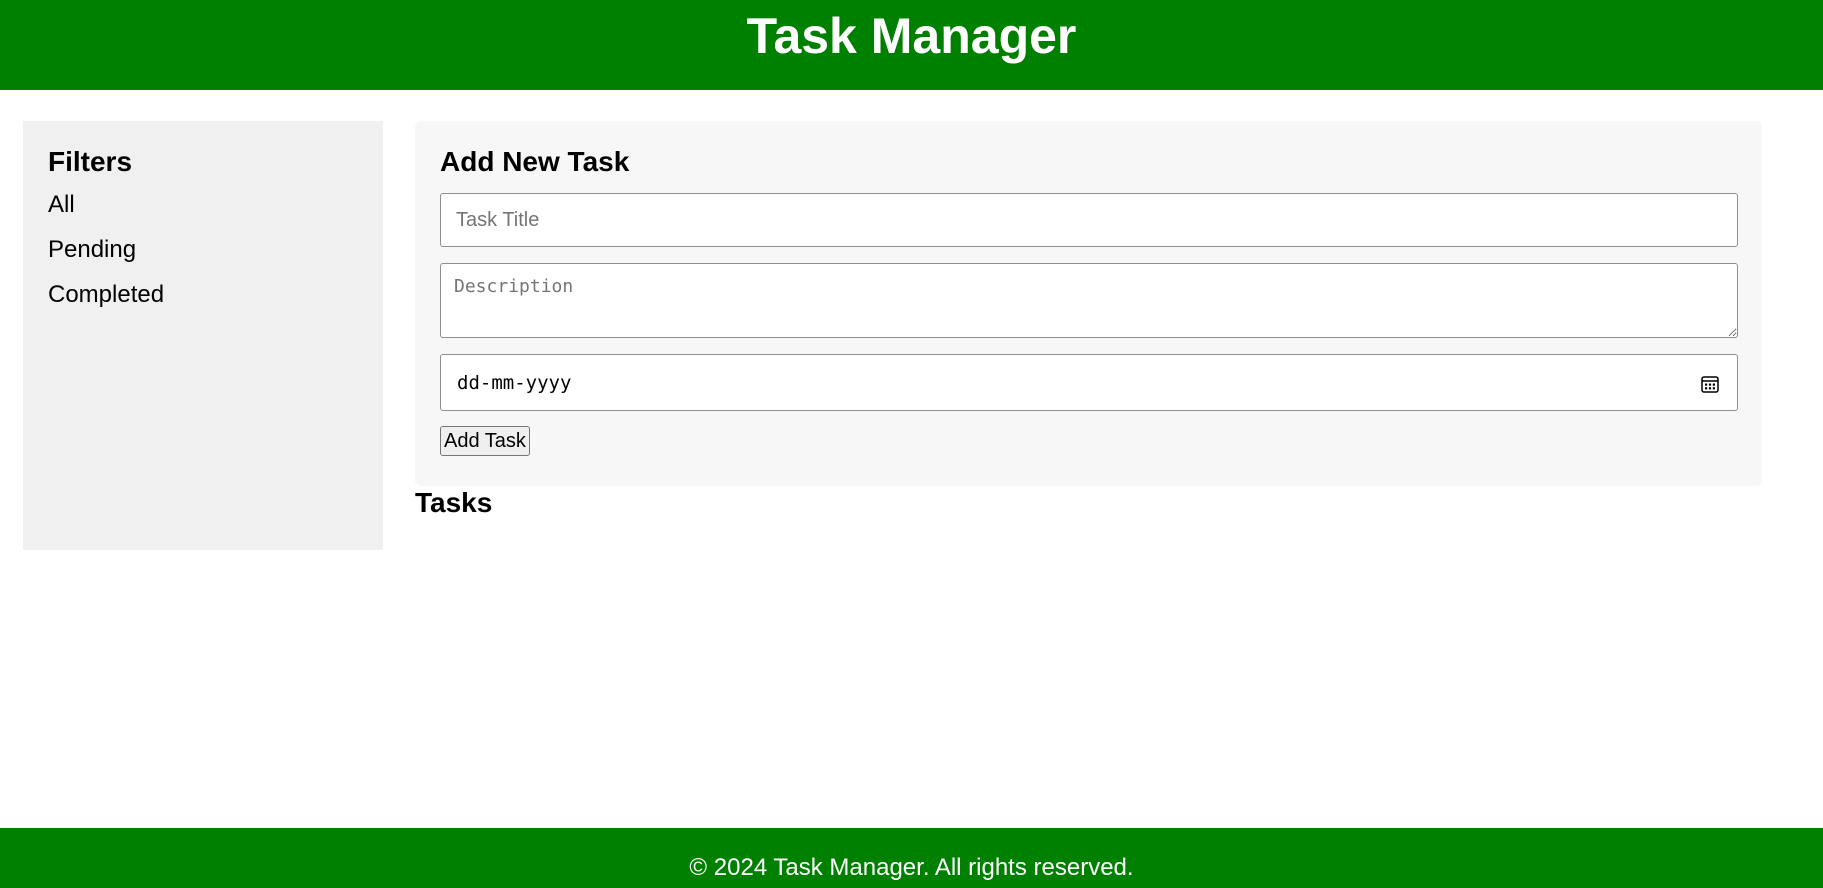  Describe the element at coordinates (454, 502) in the screenshot. I see `tasks-heading: Tasks` at that location.